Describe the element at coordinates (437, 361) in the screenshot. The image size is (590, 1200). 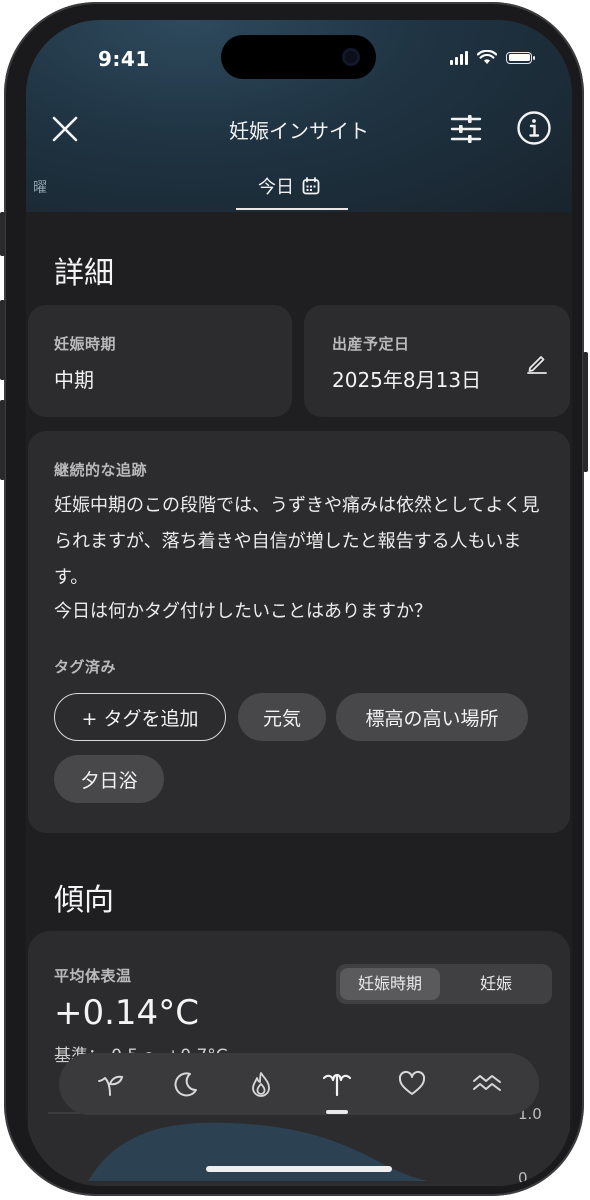
I see `due-date-card: 出産予定日 2025年8月13日` at that location.